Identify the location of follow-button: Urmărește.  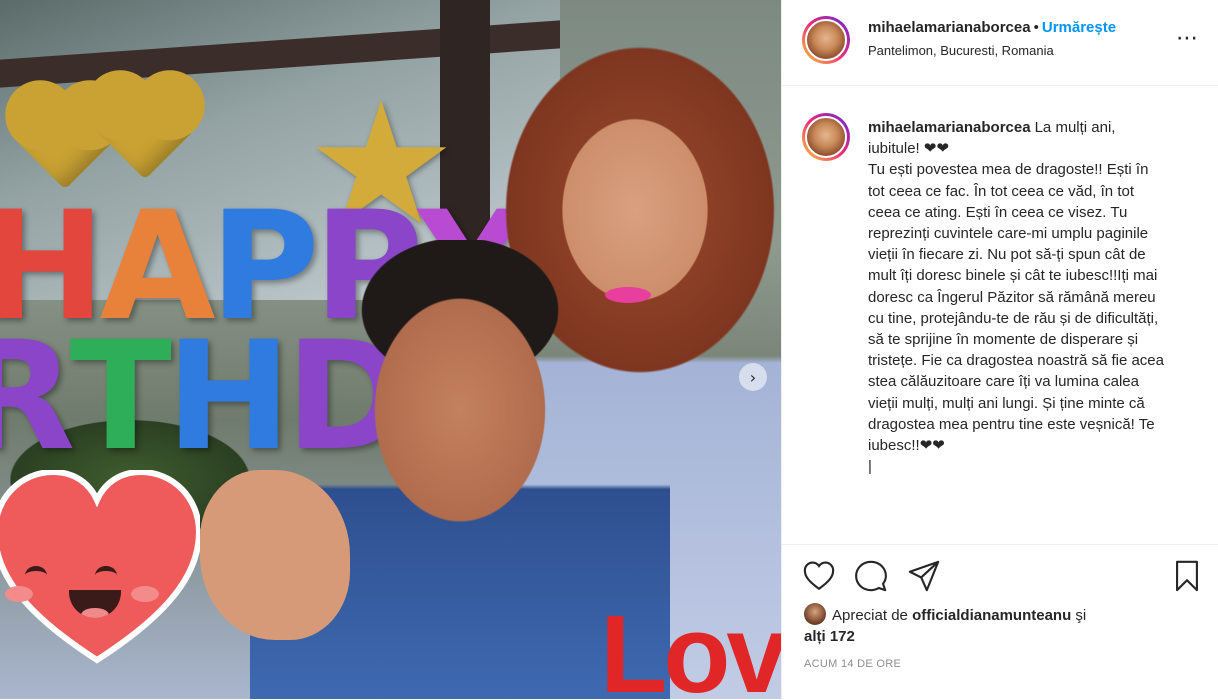
(1079, 27).